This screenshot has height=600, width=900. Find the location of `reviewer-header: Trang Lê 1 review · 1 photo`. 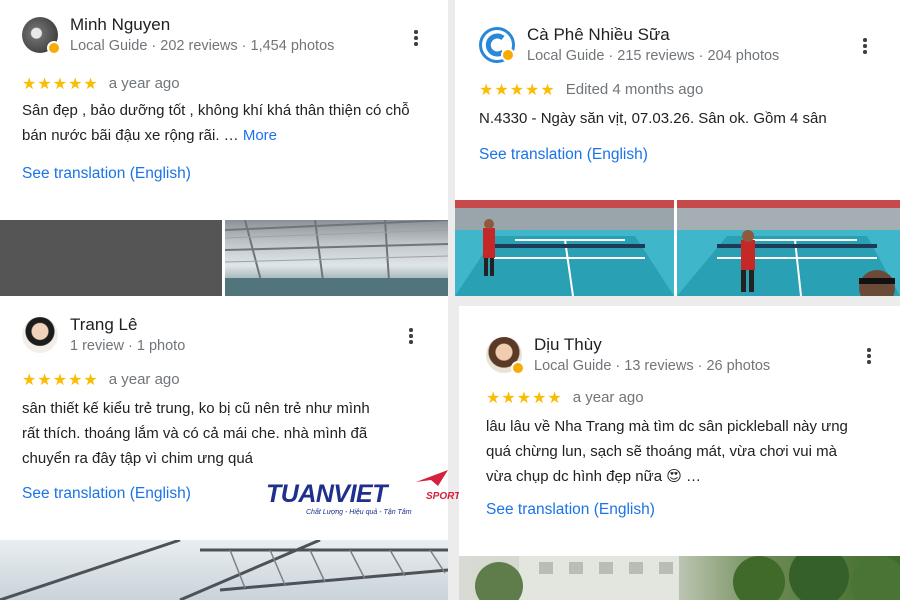

reviewer-header: Trang Lê 1 review · 1 photo is located at coordinates (103, 335).